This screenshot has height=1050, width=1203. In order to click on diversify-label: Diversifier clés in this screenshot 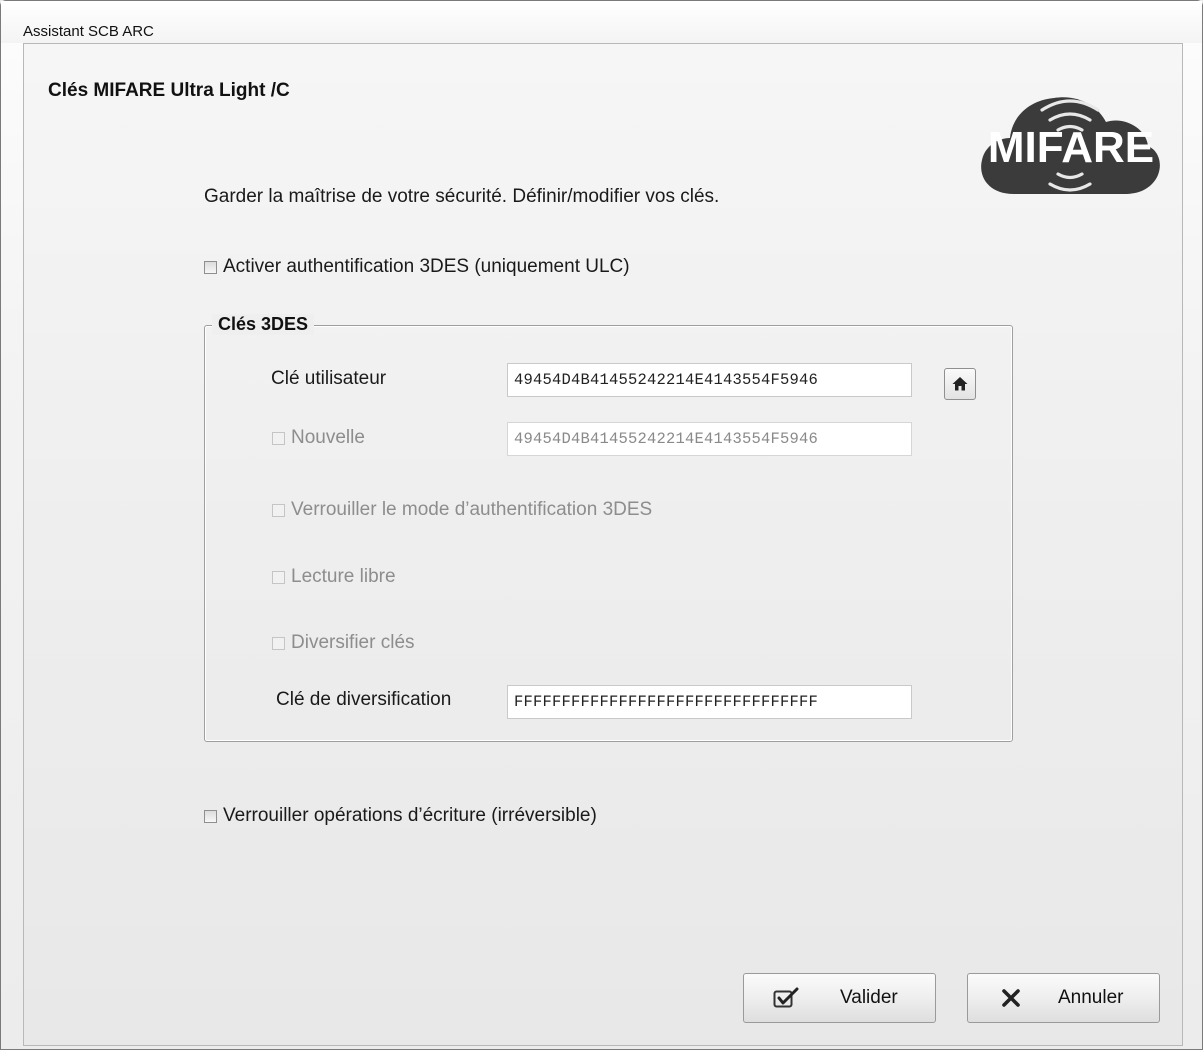, I will do `click(353, 642)`.